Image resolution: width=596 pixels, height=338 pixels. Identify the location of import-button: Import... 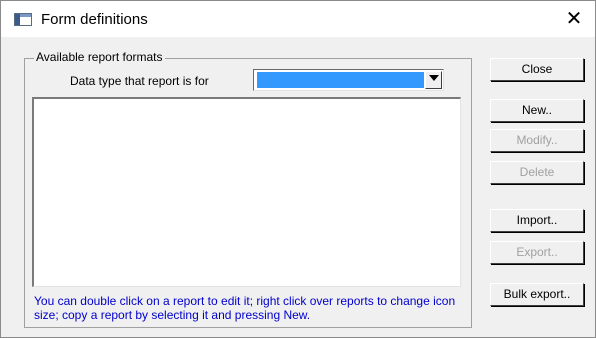
(537, 220).